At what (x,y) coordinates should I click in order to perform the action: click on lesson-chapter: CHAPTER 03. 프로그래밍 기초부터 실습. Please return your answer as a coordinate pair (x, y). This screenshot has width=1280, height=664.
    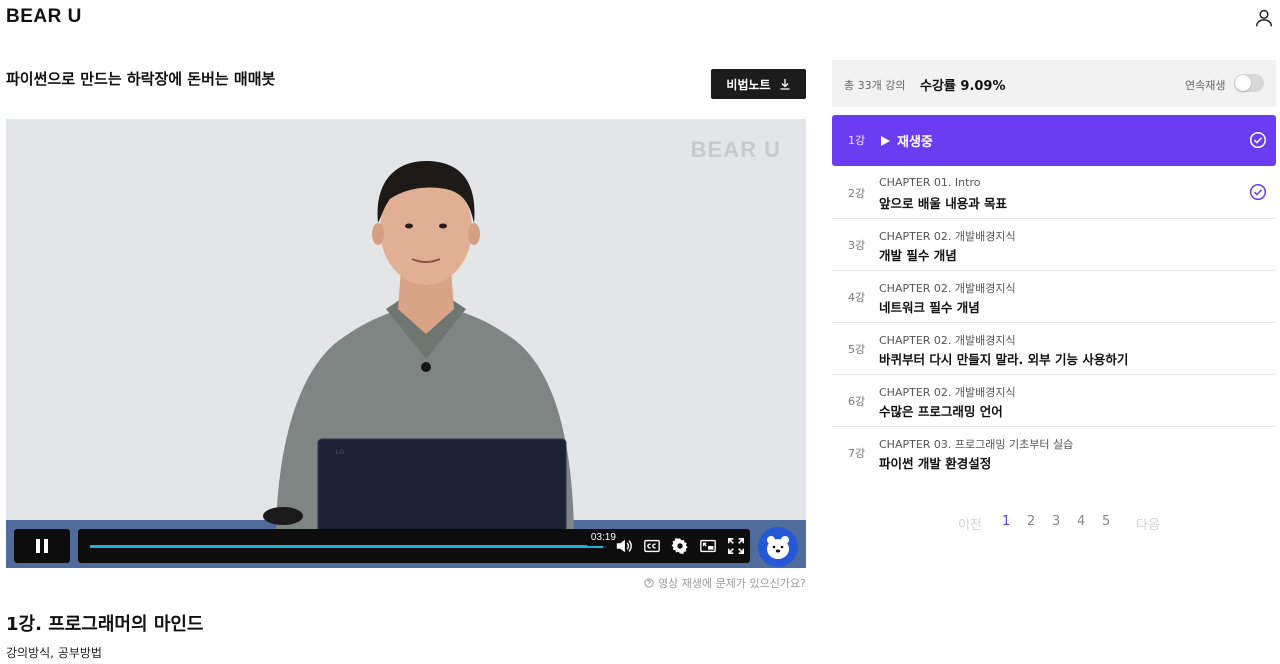
    Looking at the image, I should click on (976, 444).